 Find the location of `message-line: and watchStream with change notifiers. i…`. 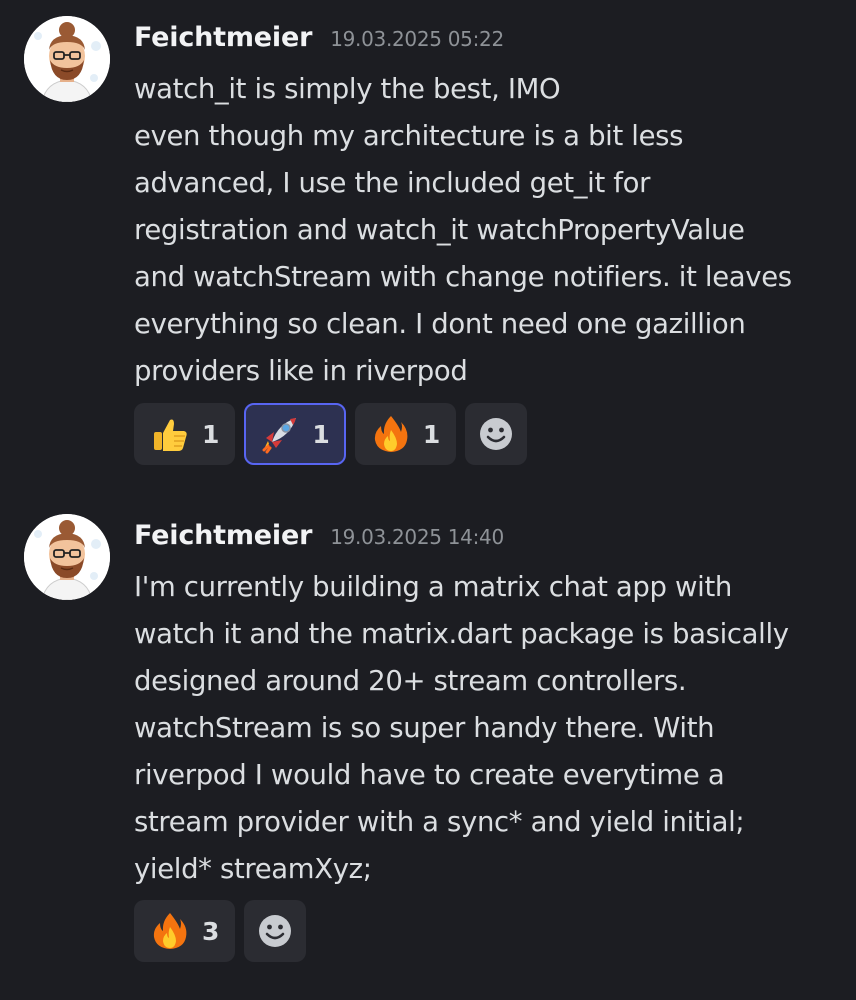

message-line: and watchStream with change notifiers. i… is located at coordinates (463, 277).